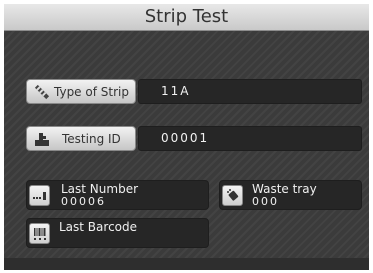 The image size is (373, 273). Describe the element at coordinates (186, 17) in the screenshot. I see `page-title: Strip Test` at that location.